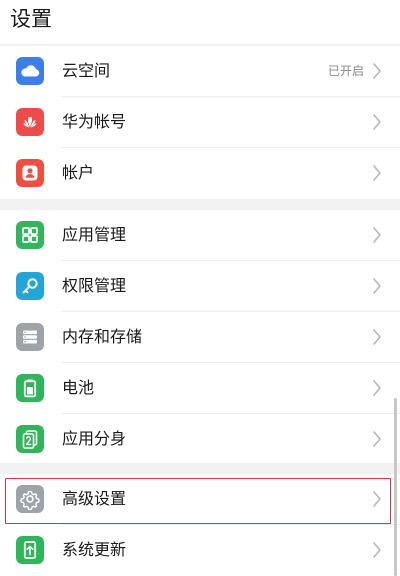 The image size is (400, 576). What do you see at coordinates (345, 71) in the screenshot?
I see `status-text: 已开启` at bounding box center [345, 71].